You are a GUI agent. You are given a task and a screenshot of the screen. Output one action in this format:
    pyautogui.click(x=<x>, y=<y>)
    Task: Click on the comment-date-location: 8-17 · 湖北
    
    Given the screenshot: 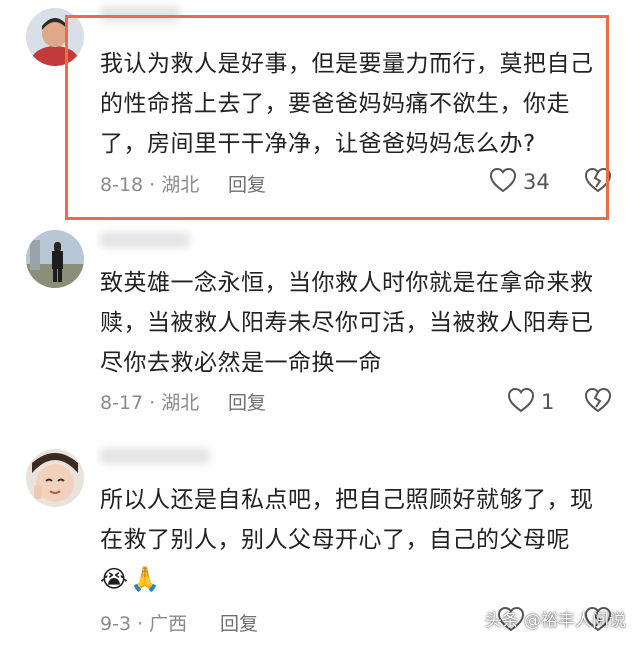 What is the action you would take?
    pyautogui.click(x=150, y=403)
    